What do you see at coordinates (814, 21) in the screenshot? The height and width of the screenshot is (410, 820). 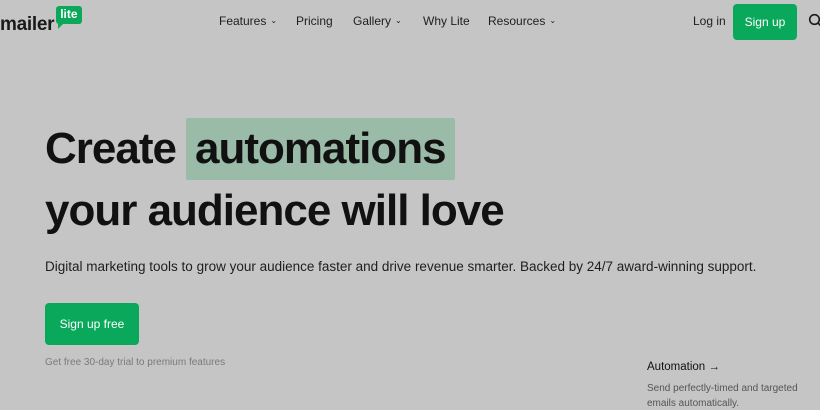 I see `search-icon` at bounding box center [814, 21].